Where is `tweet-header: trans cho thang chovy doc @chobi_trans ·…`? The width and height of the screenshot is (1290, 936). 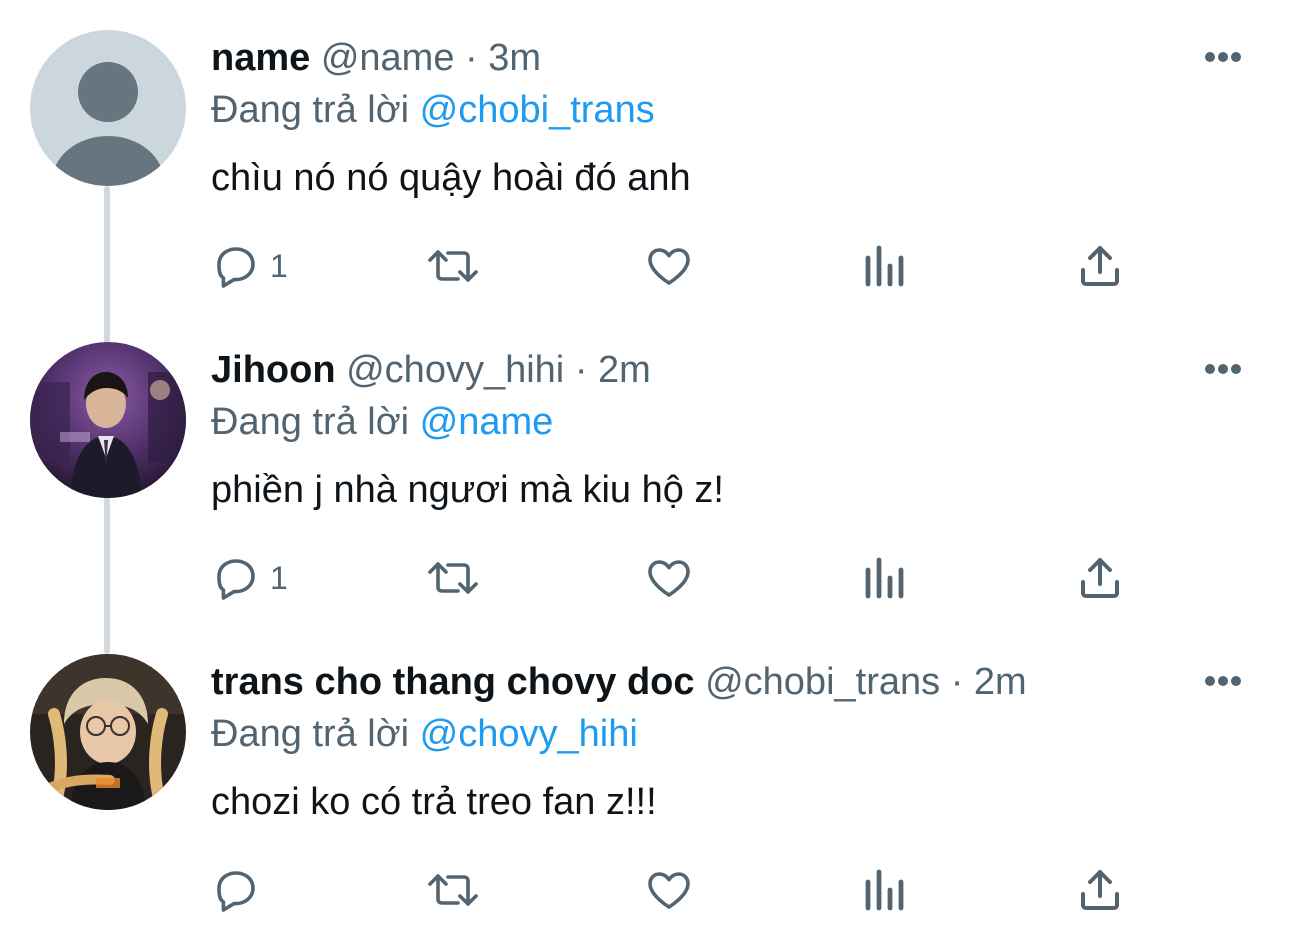 tweet-header: trans cho thang chovy doc @chobi_trans ·… is located at coordinates (619, 682).